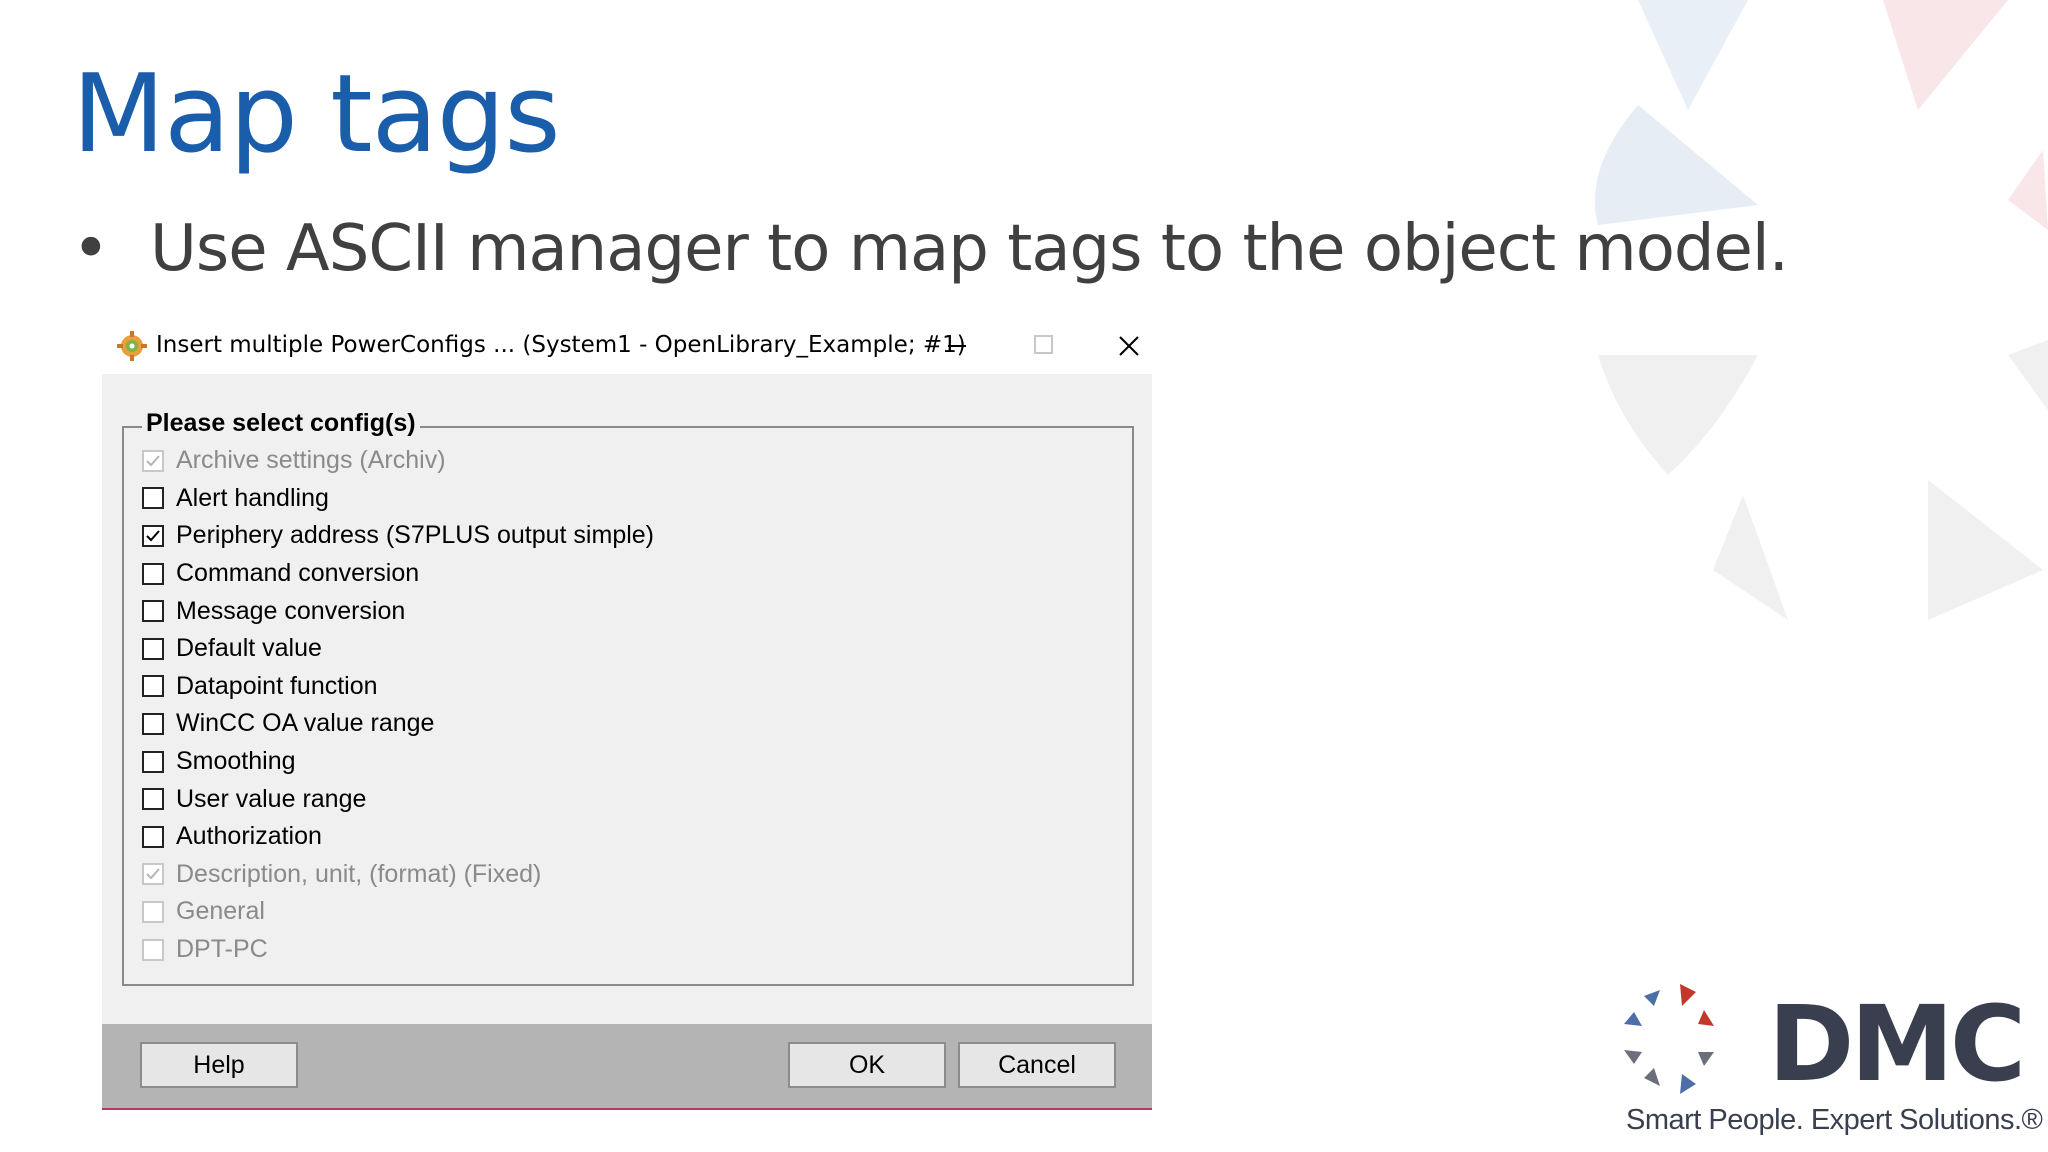 This screenshot has width=2048, height=1152. Describe the element at coordinates (222, 949) in the screenshot. I see `checkbox-label: DPT-PC` at that location.